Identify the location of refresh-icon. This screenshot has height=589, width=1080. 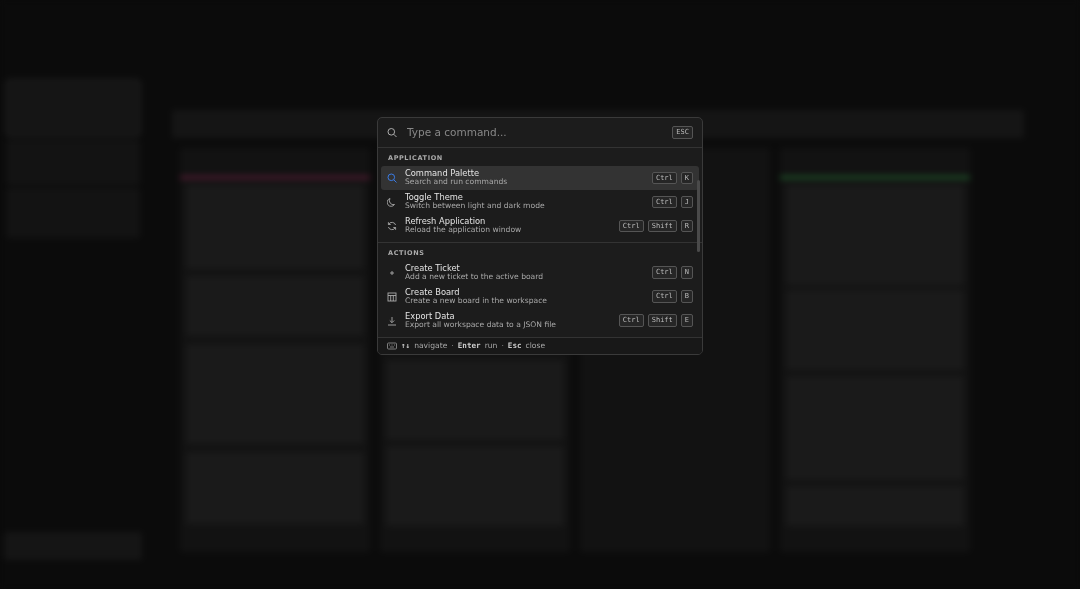
(392, 225).